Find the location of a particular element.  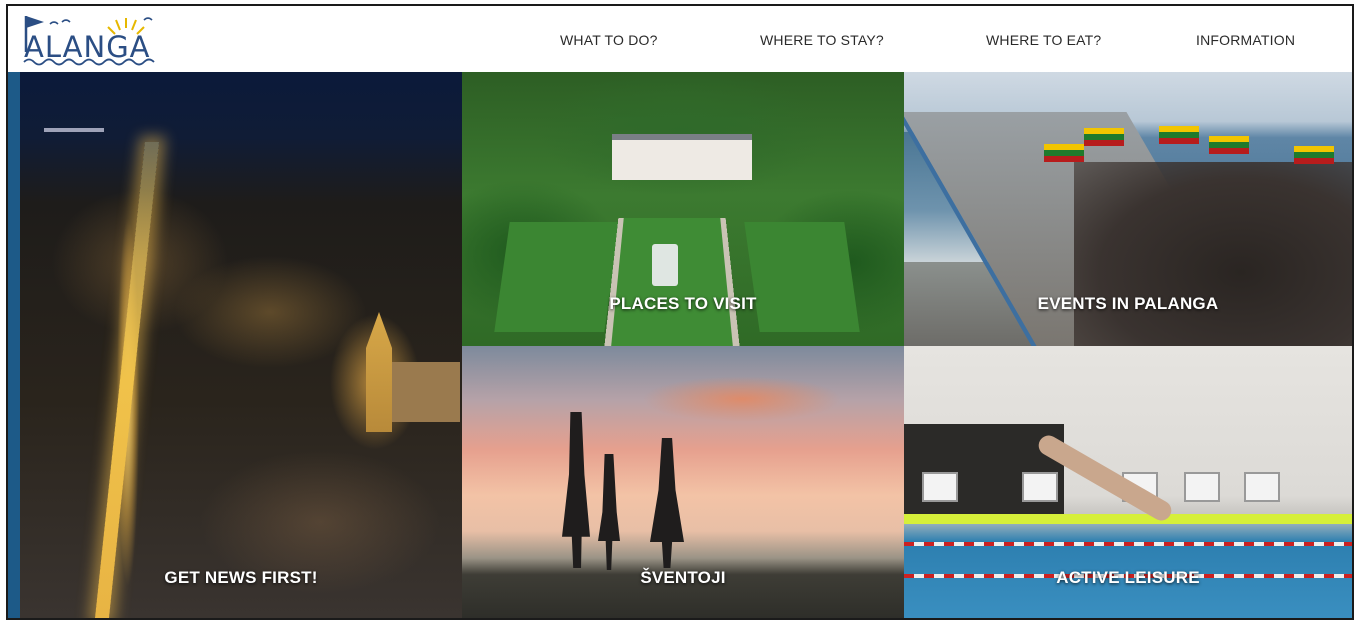

palanga-logo: ALANGA is located at coordinates (90, 40).